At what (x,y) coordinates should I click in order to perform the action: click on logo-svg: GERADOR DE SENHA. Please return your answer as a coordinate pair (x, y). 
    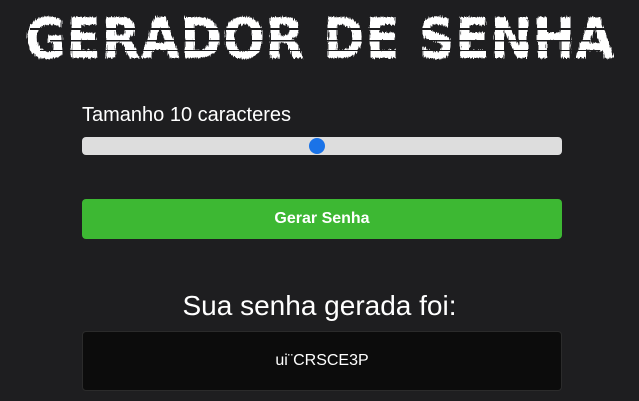
    Looking at the image, I should click on (320, 38).